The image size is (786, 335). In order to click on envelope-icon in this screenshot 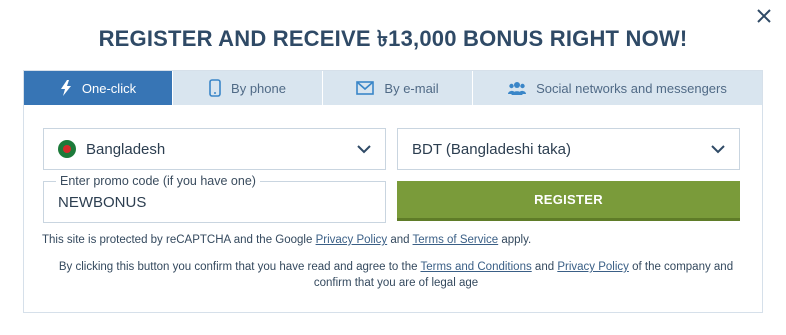, I will do `click(365, 88)`.